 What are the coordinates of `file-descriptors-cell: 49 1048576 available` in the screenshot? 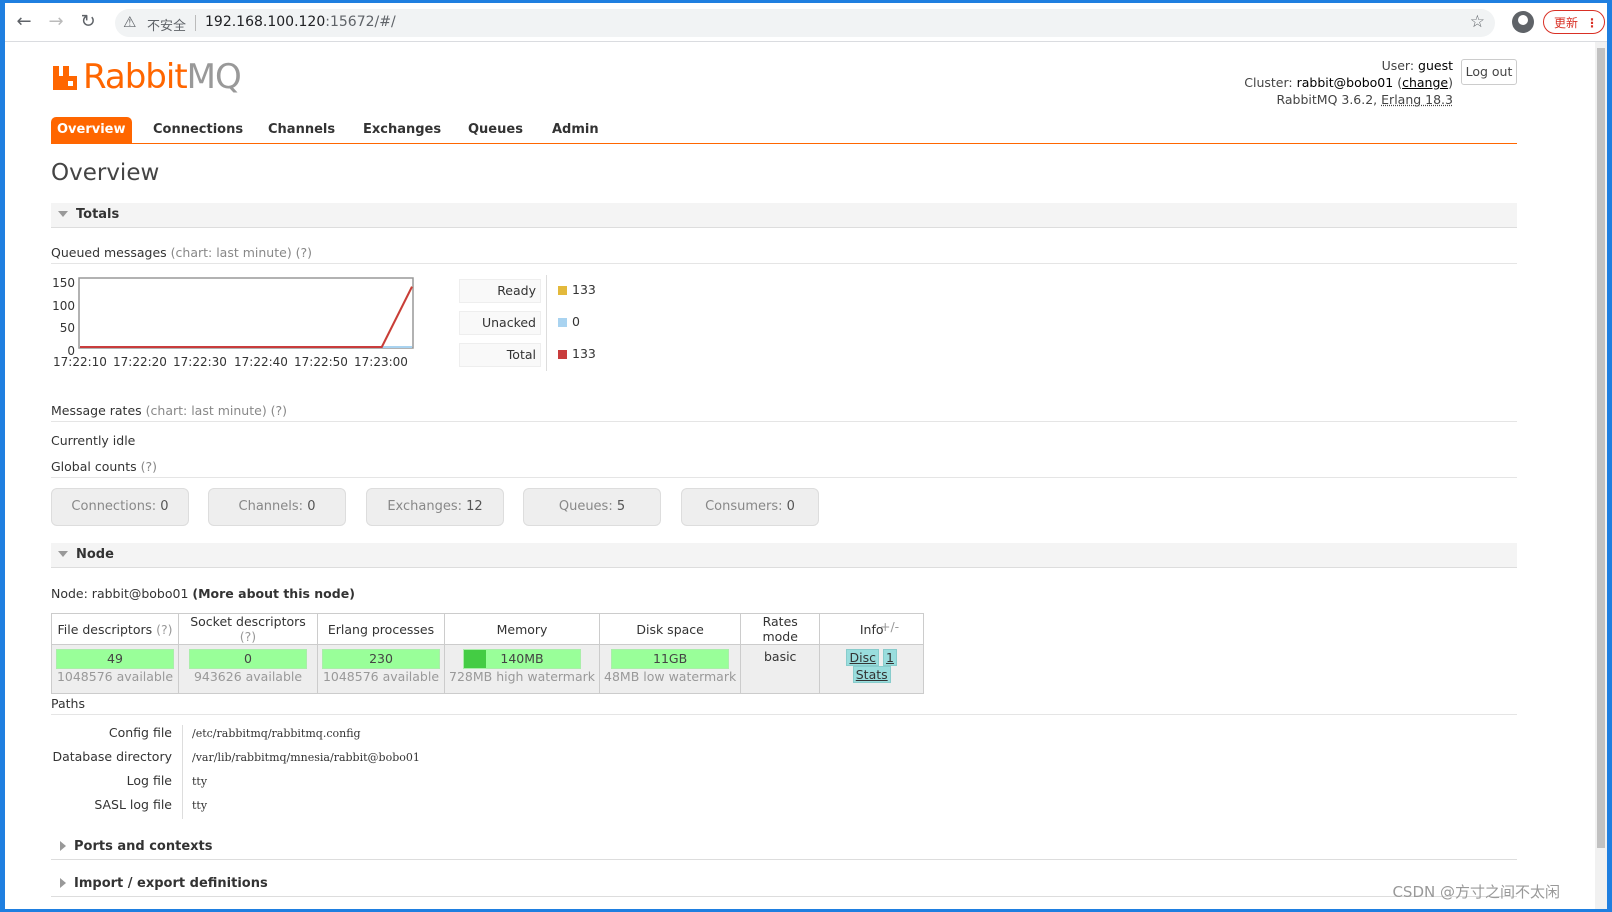 It's located at (115, 669).